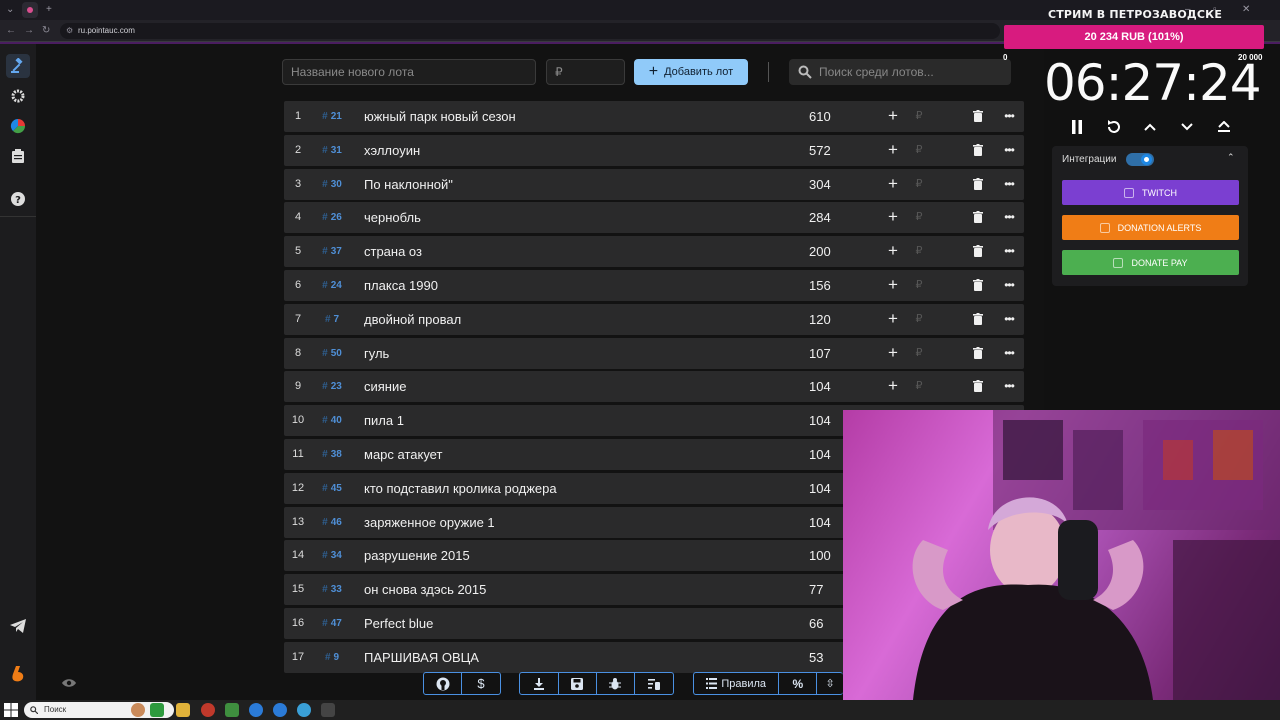  I want to click on integration-button-donation-alerts: DONATION ALERTS, so click(1150, 227).